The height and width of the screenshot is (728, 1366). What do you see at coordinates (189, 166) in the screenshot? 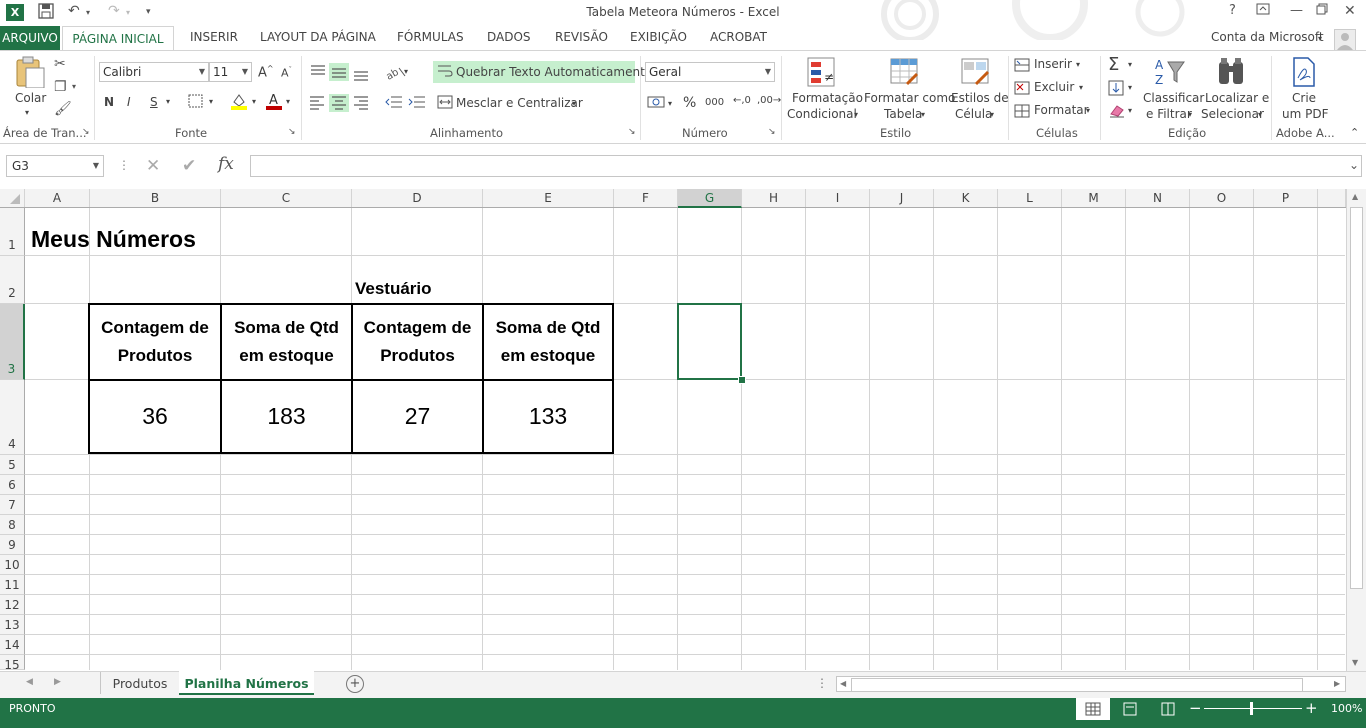
I see `enter-icon: ✔` at bounding box center [189, 166].